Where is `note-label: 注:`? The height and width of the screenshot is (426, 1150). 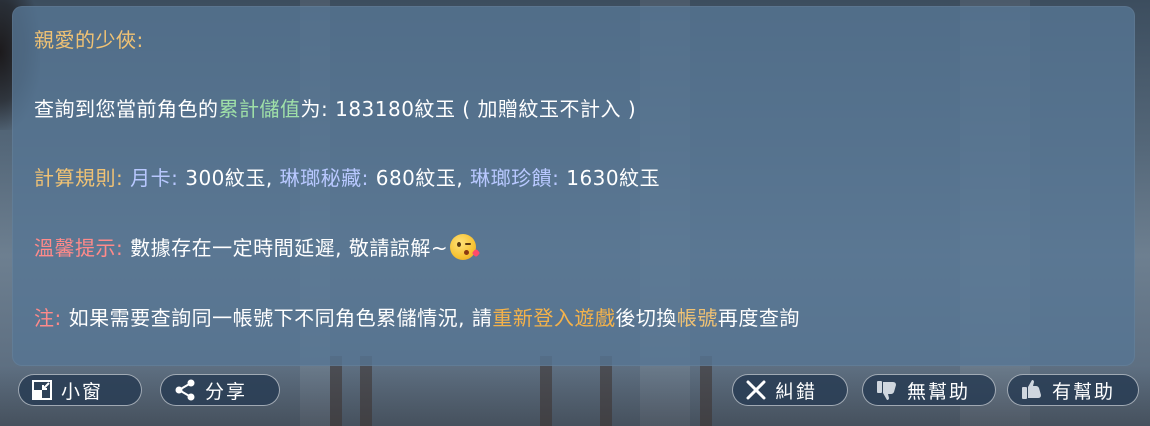
note-label: 注: is located at coordinates (48, 318).